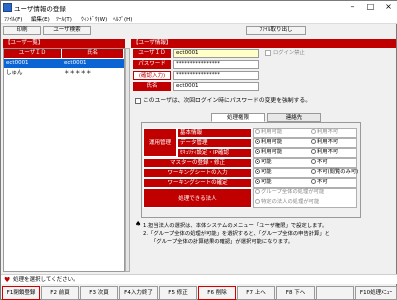 The width and height of the screenshot is (397, 300). I want to click on app-icon, so click(7, 7).